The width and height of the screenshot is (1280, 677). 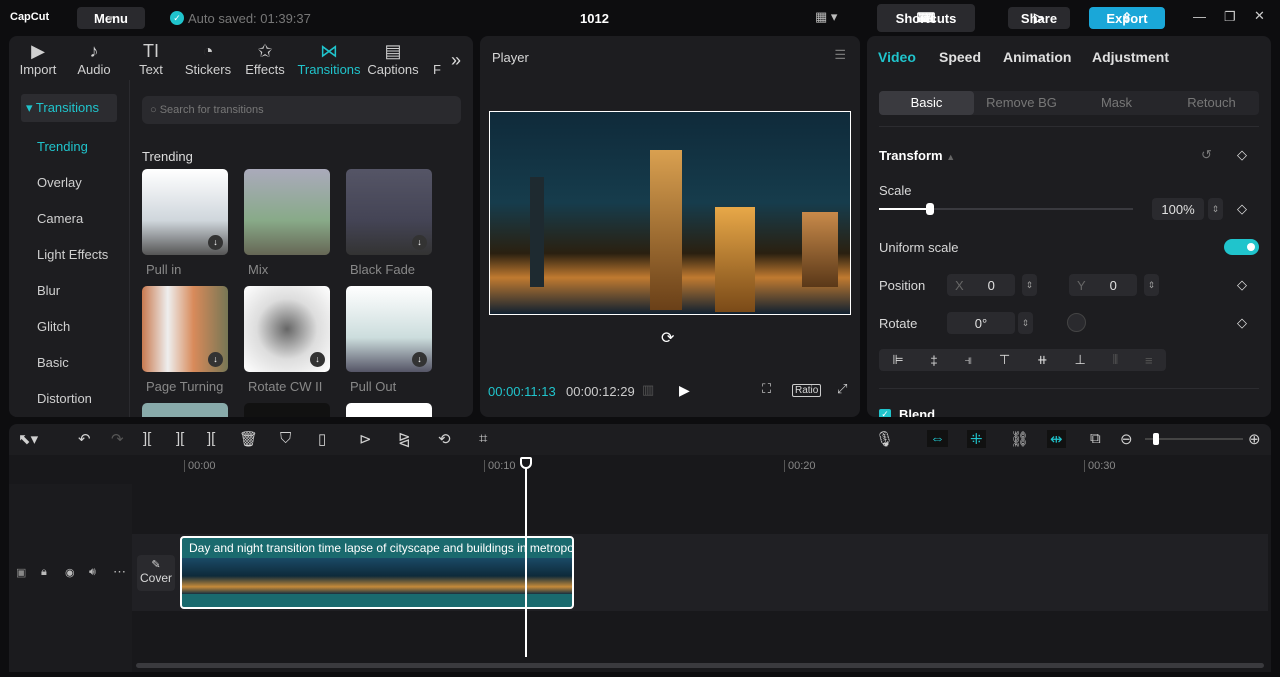 What do you see at coordinates (1151, 285) in the screenshot?
I see `position-y-stepper: ⇕` at bounding box center [1151, 285].